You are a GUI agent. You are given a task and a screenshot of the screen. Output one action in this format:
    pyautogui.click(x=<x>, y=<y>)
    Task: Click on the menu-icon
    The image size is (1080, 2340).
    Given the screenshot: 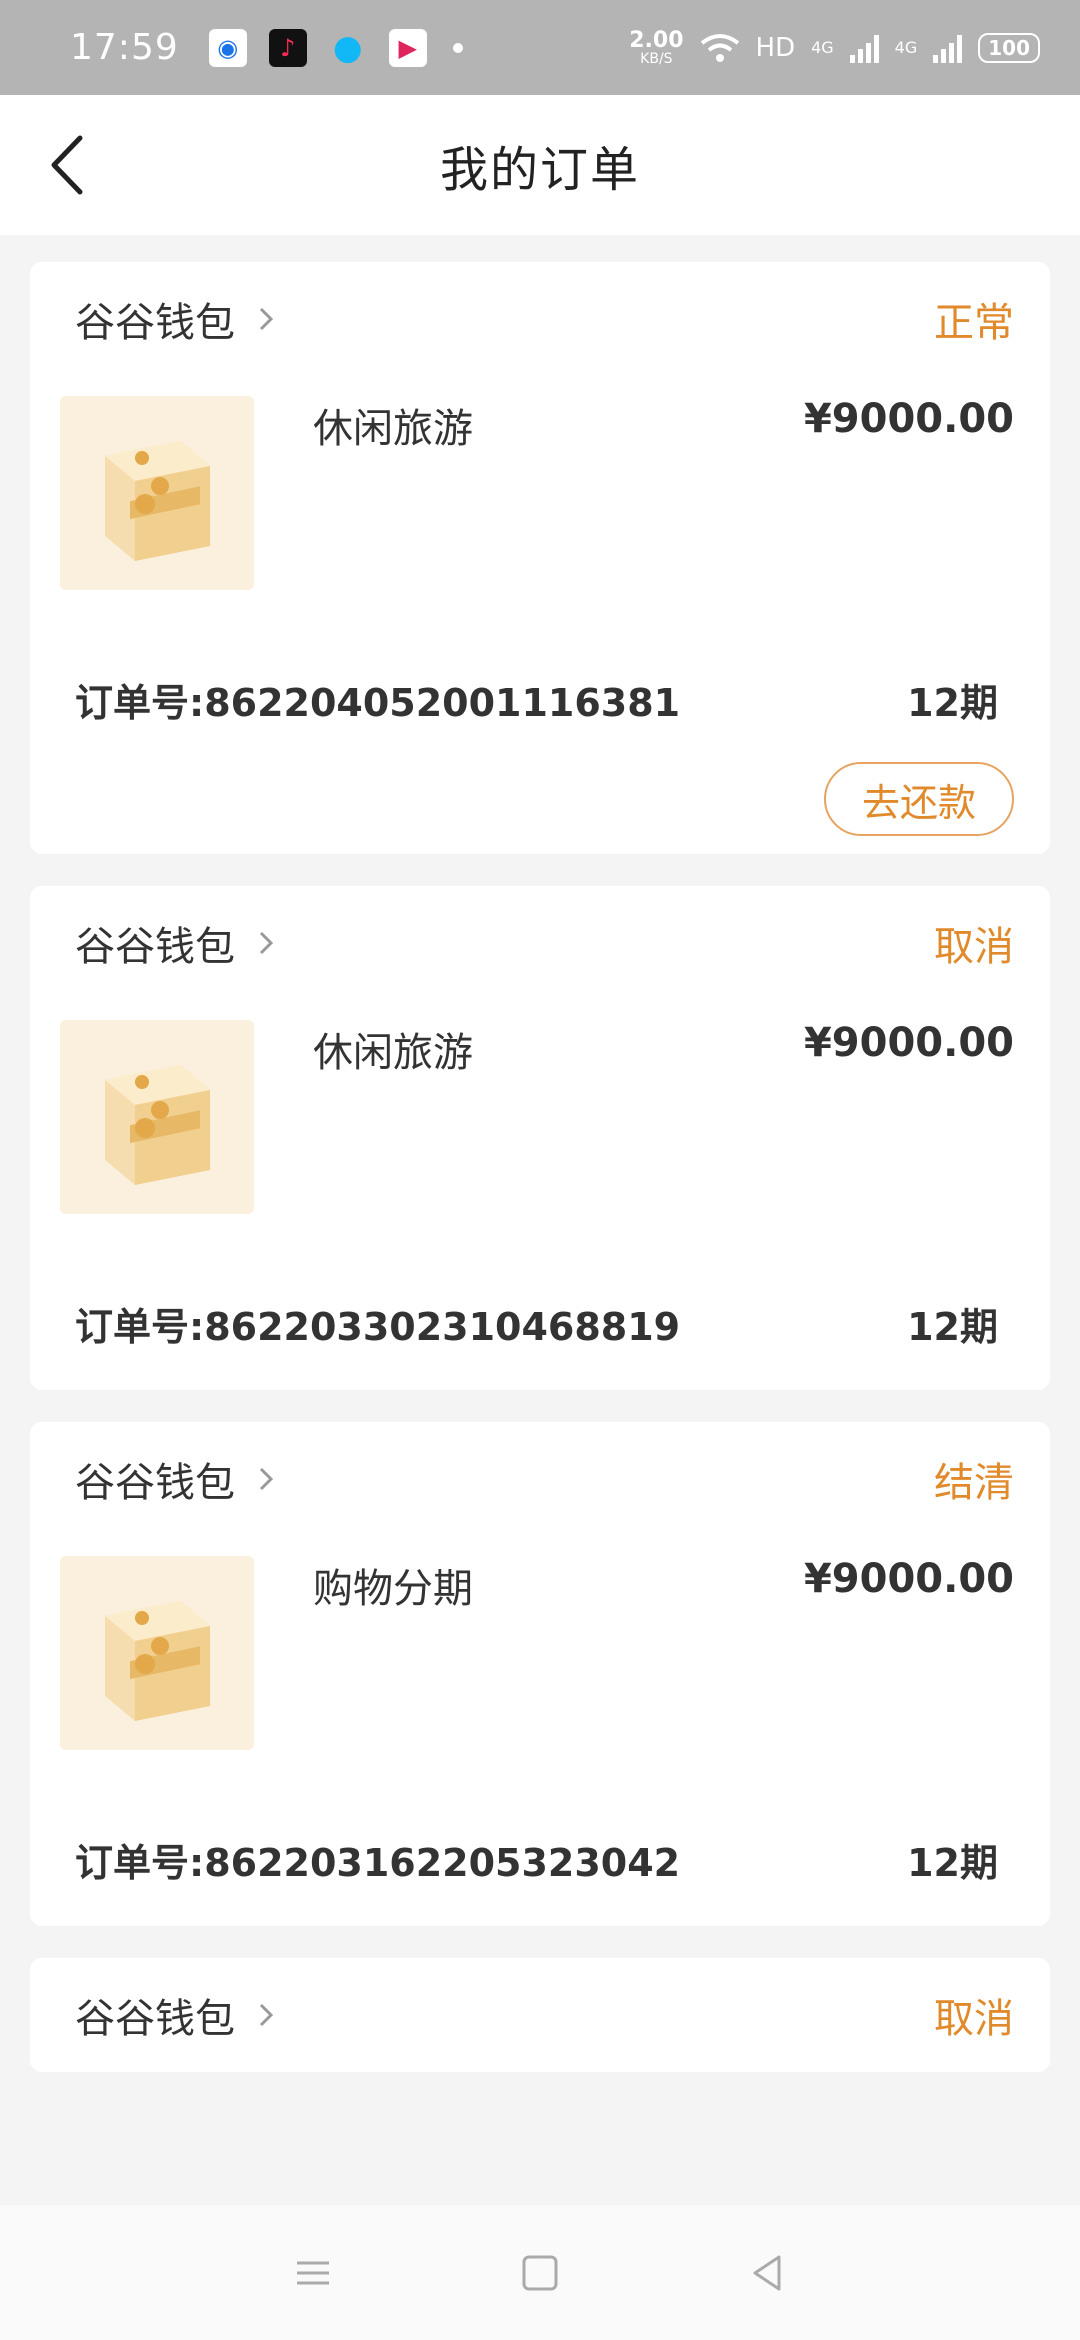 What is the action you would take?
    pyautogui.click(x=313, y=2273)
    